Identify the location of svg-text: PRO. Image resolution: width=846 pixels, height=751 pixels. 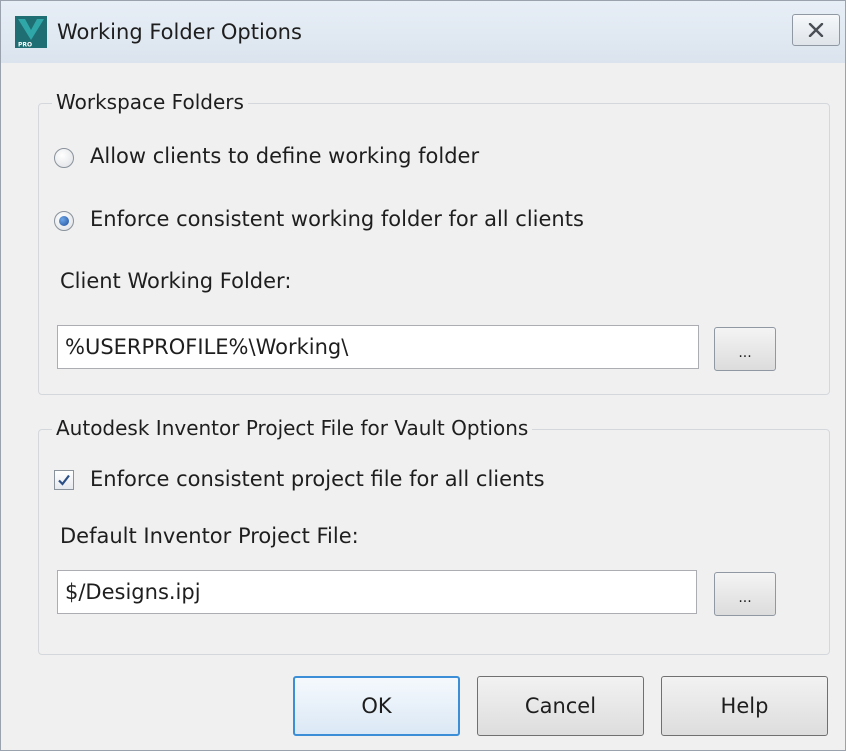
(25, 45).